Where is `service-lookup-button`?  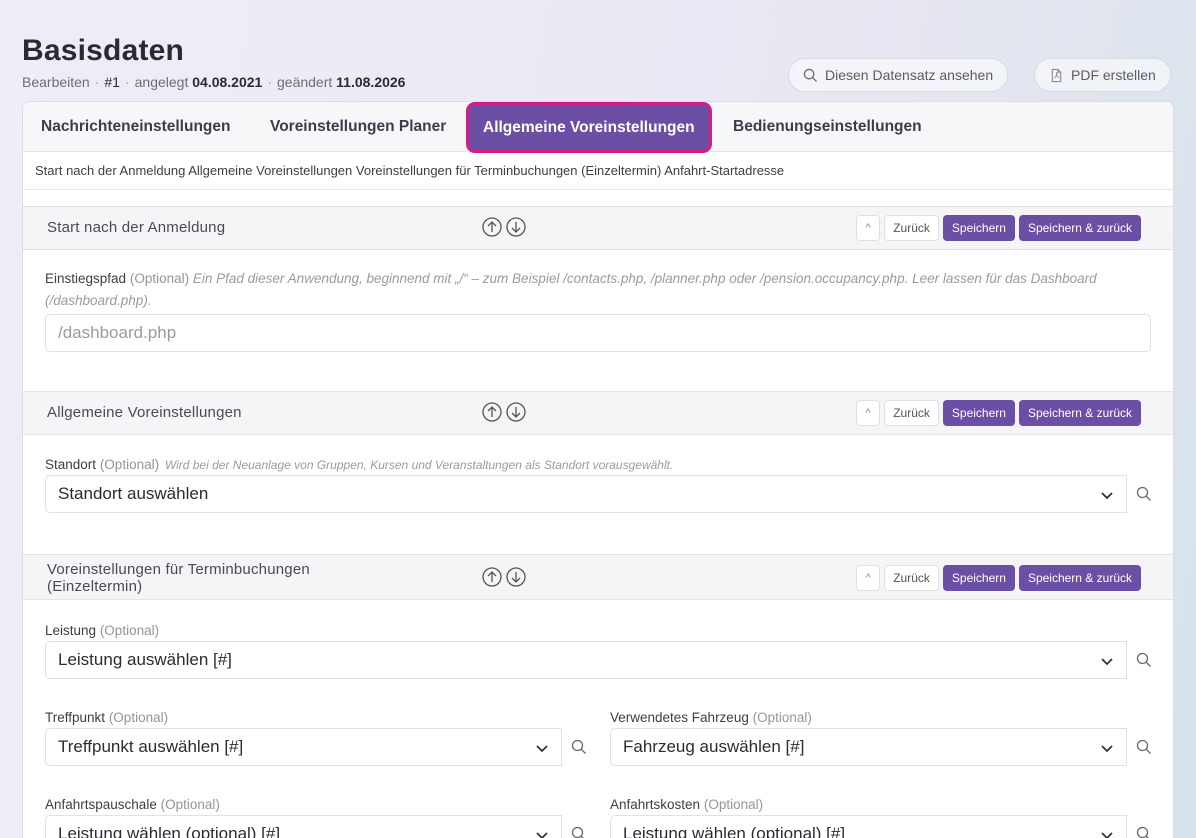
service-lookup-button is located at coordinates (1144, 660).